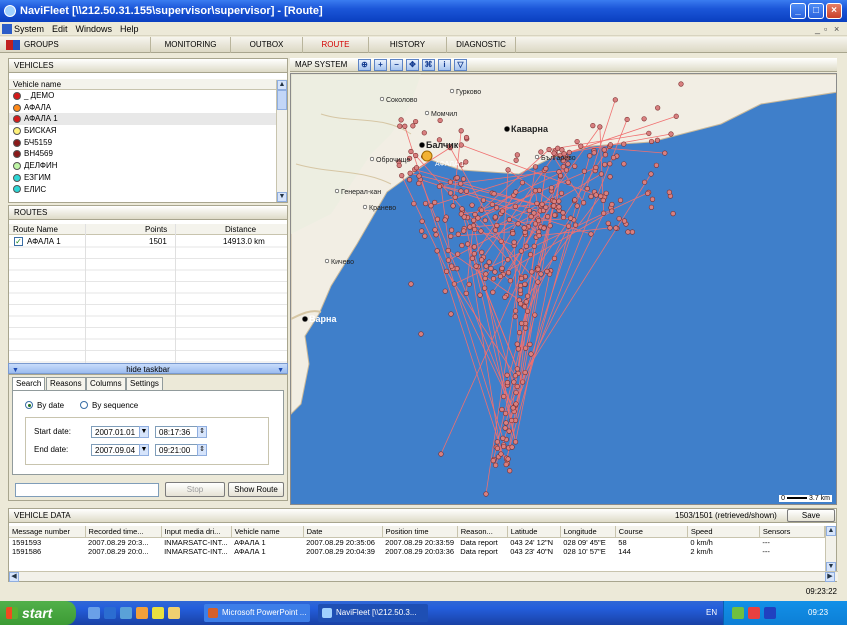  Describe the element at coordinates (423, 576) in the screenshot. I see `vehicle-data-hscrollbar: ◀ ▶` at that location.